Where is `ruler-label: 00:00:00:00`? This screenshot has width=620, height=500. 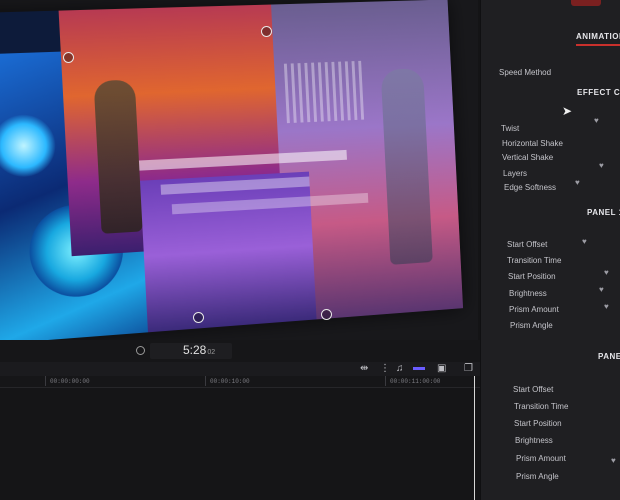 ruler-label: 00:00:00:00 is located at coordinates (70, 381).